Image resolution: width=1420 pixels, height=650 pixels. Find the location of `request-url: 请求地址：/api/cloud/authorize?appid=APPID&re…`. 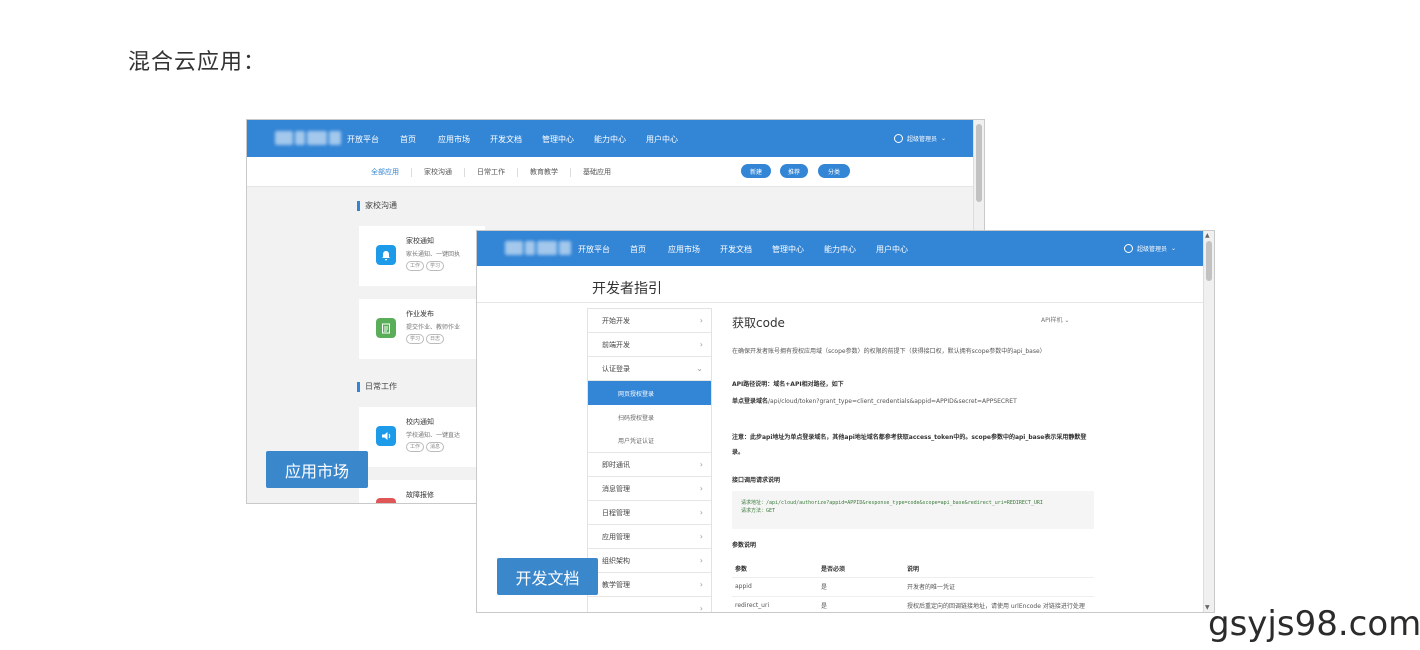

request-url: 请求地址：/api/cloud/authorize?appid=APPID&re… is located at coordinates (892, 503).